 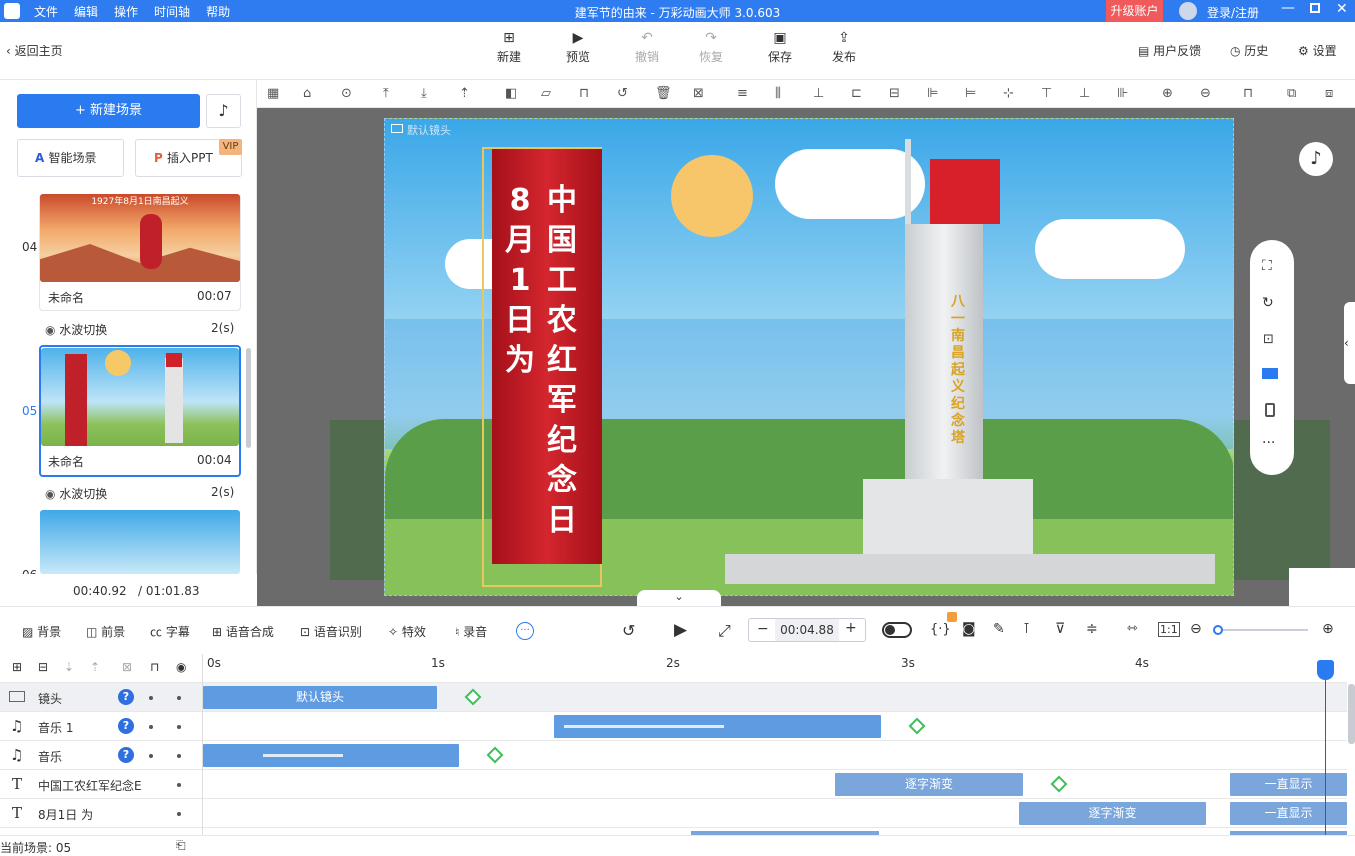 What do you see at coordinates (1233, 12) in the screenshot?
I see `login-link: 登录/注册` at bounding box center [1233, 12].